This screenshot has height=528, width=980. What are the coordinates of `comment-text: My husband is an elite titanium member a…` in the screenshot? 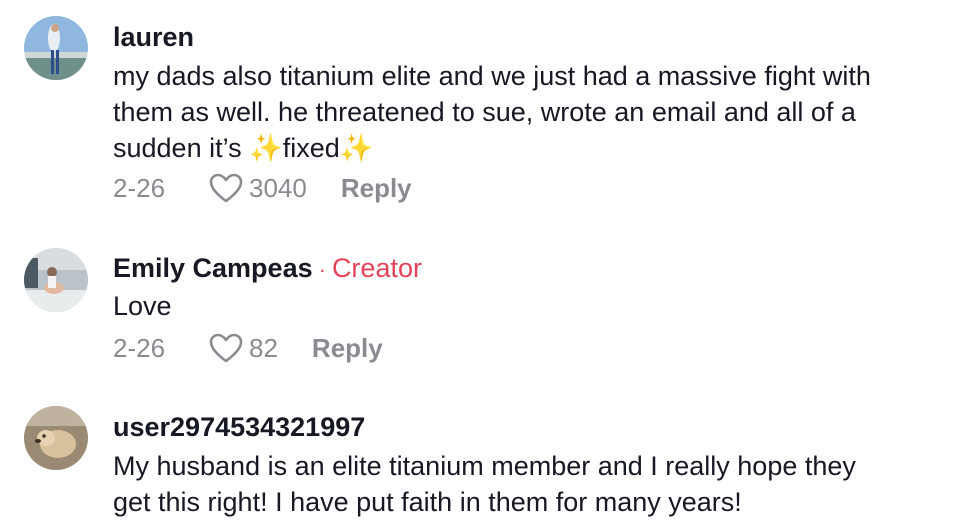 It's located at (484, 484).